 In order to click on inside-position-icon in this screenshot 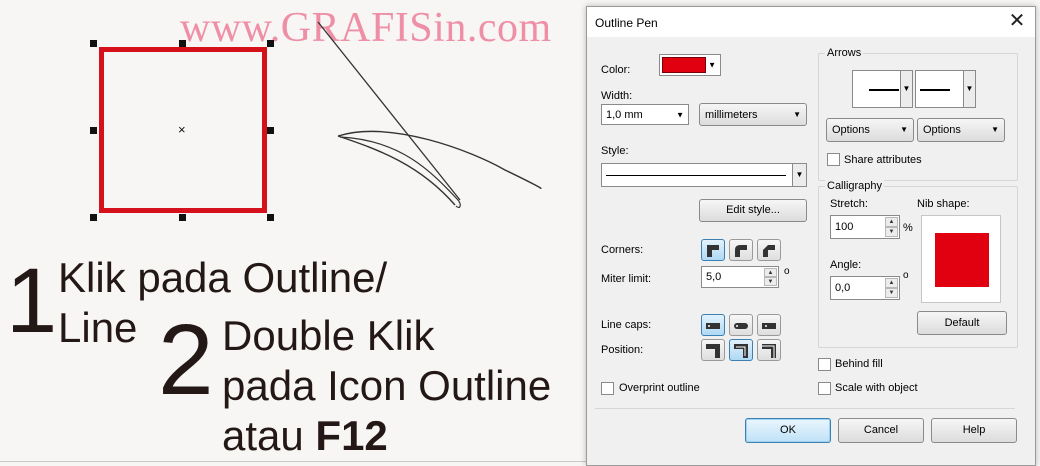, I will do `click(769, 351)`.